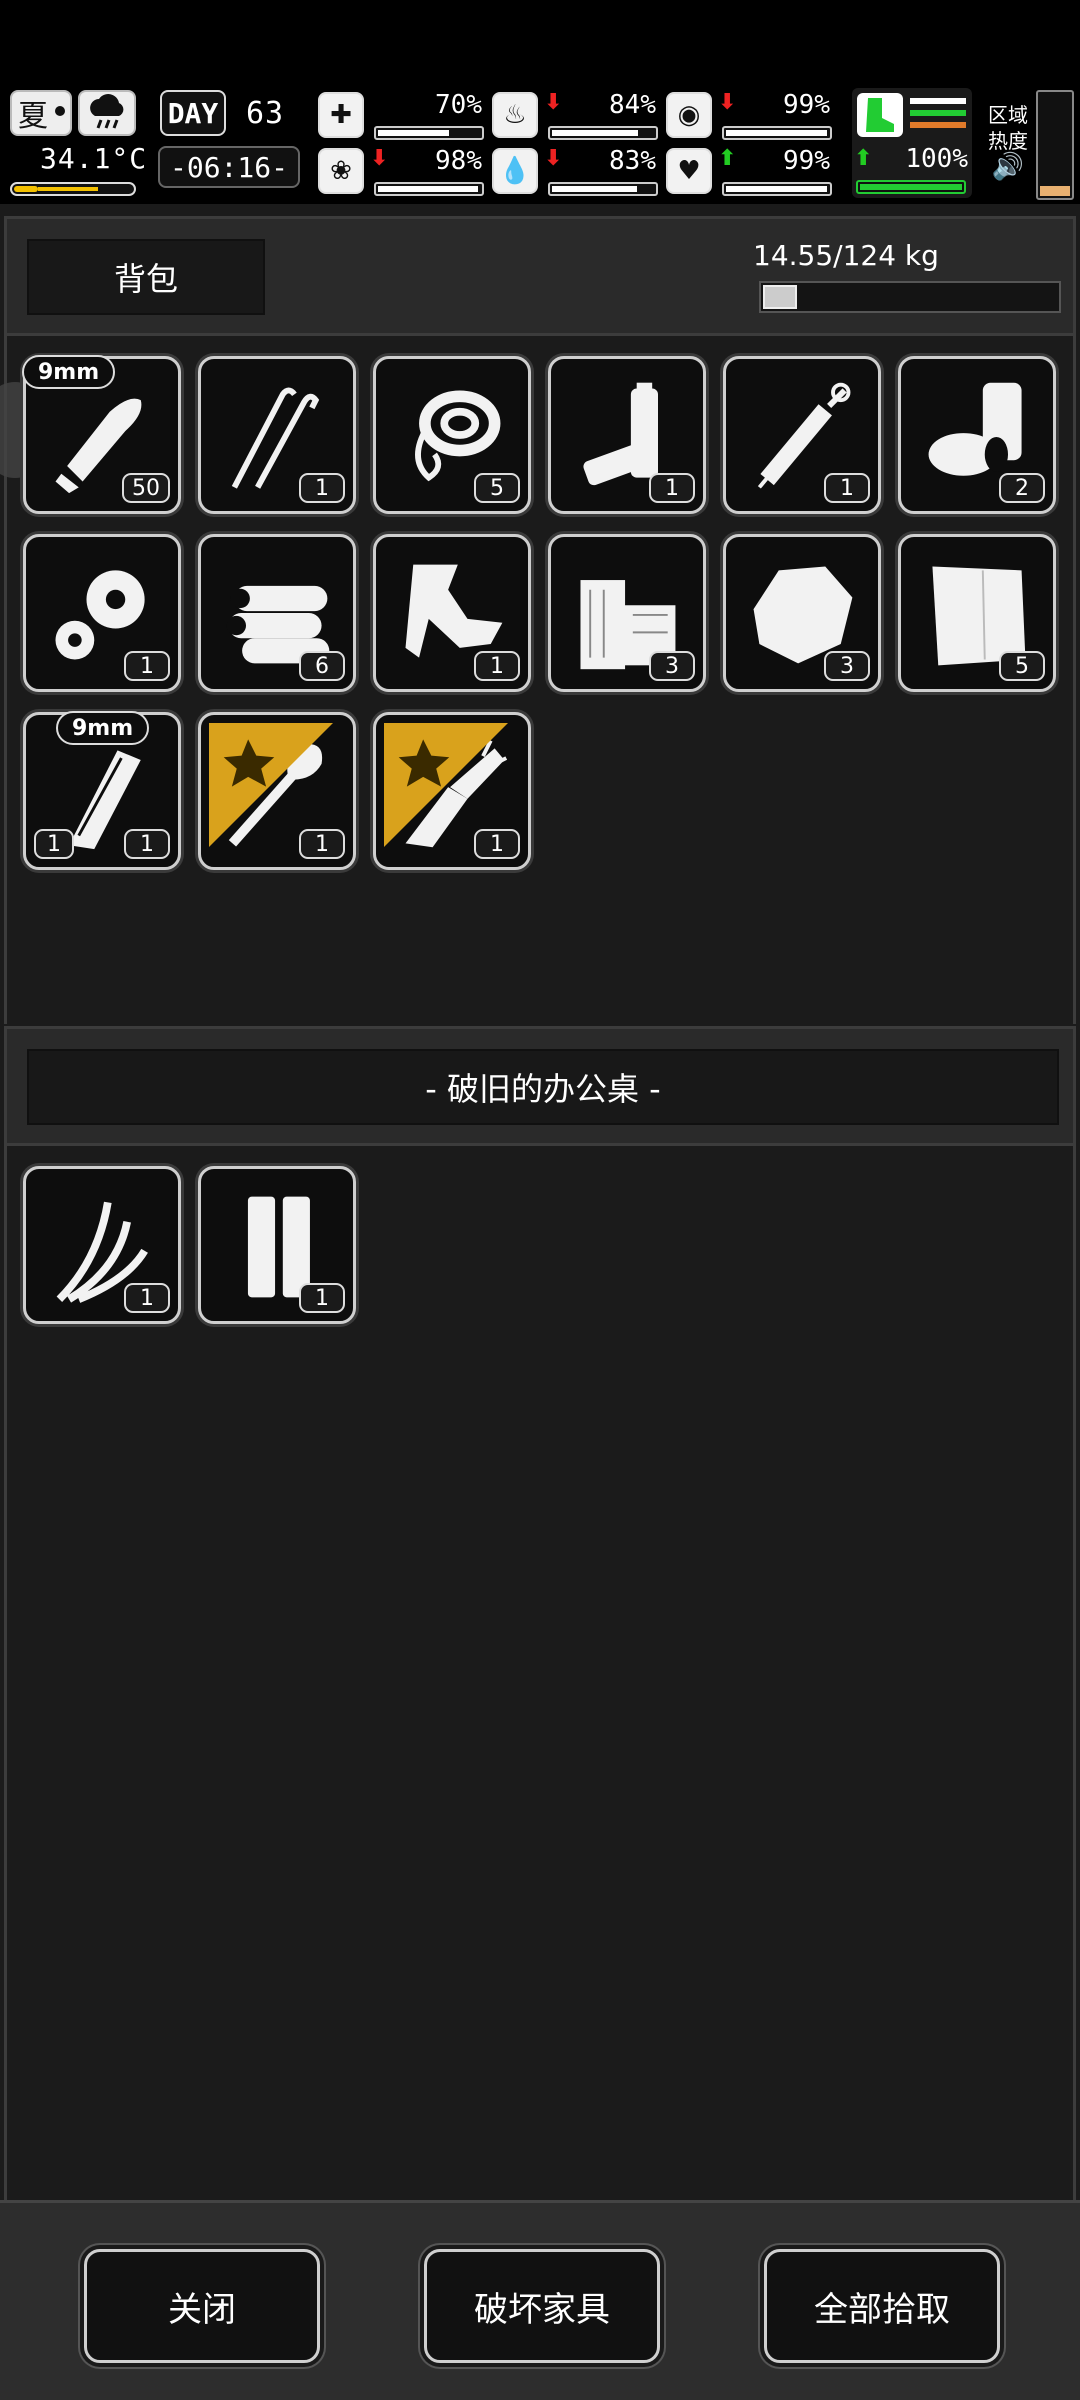 The image size is (1080, 2400). Describe the element at coordinates (94, 158) in the screenshot. I see `temperature-readout: 34.1°C` at that location.